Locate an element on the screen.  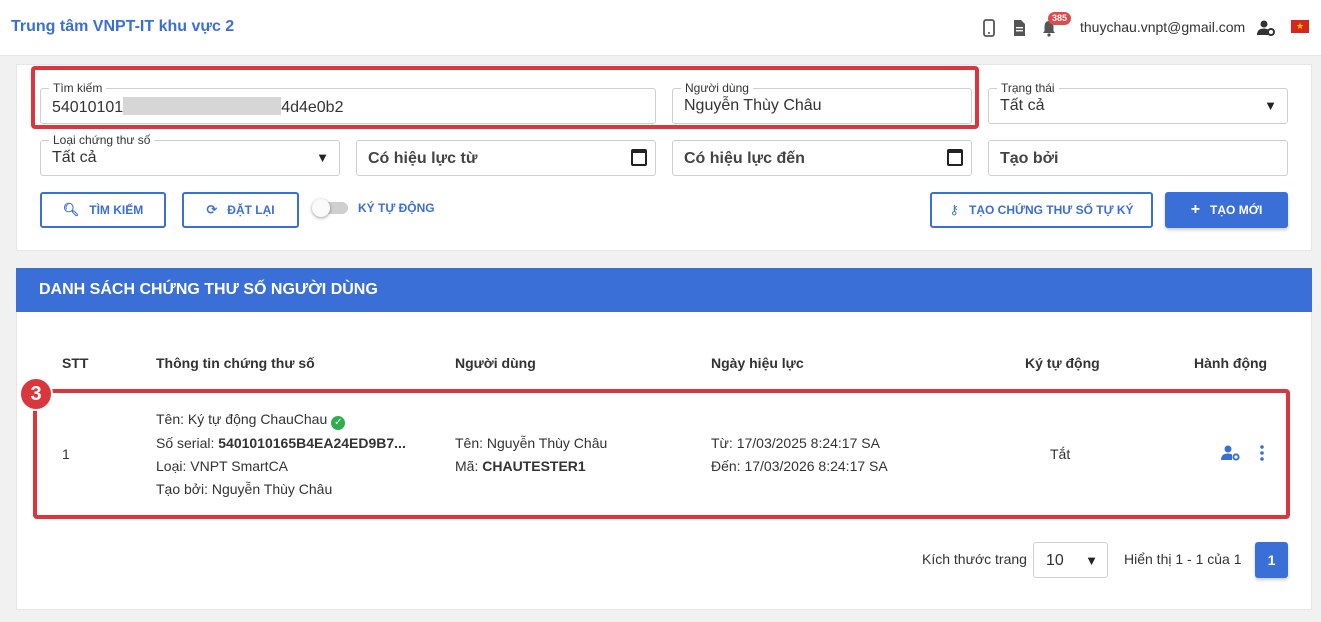
user-settings-icon is located at coordinates (1266, 28).